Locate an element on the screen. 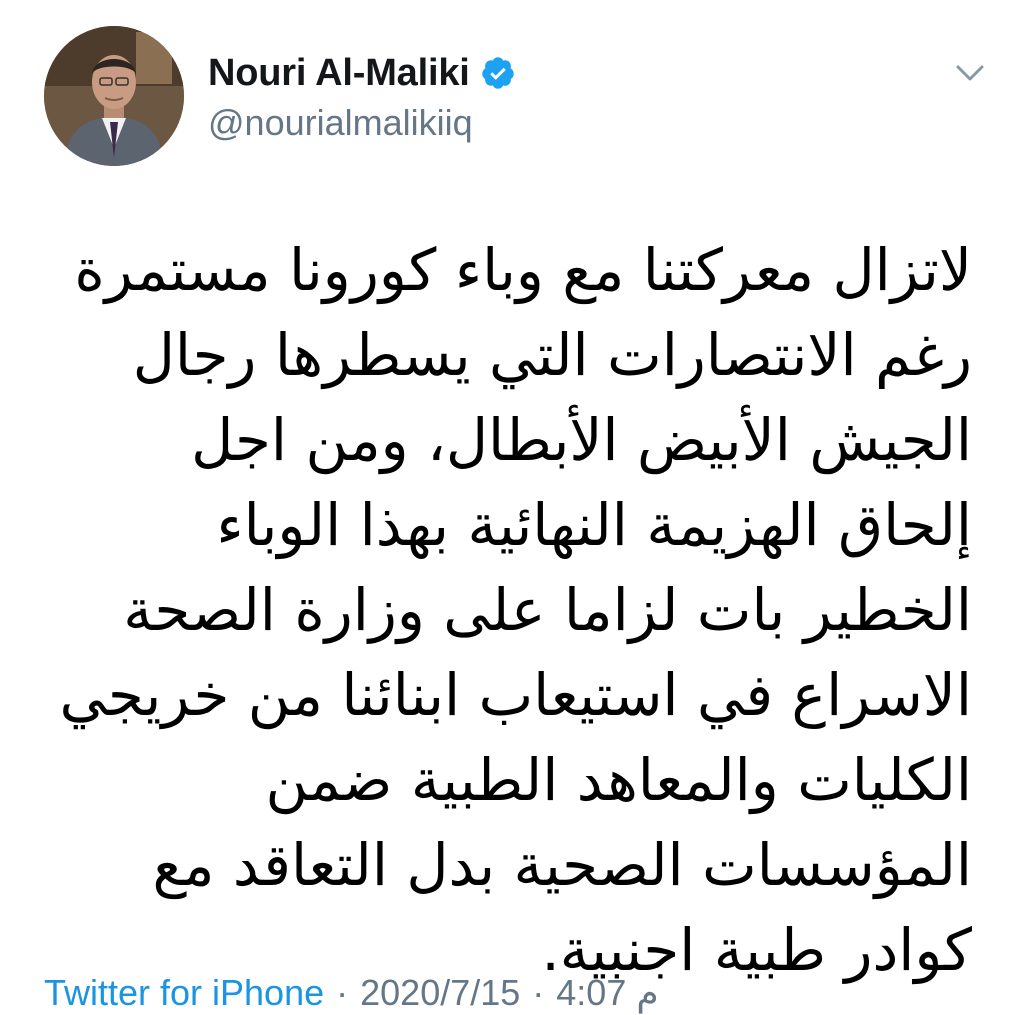  tweet-date: 2020/7/15 is located at coordinates (440, 993).